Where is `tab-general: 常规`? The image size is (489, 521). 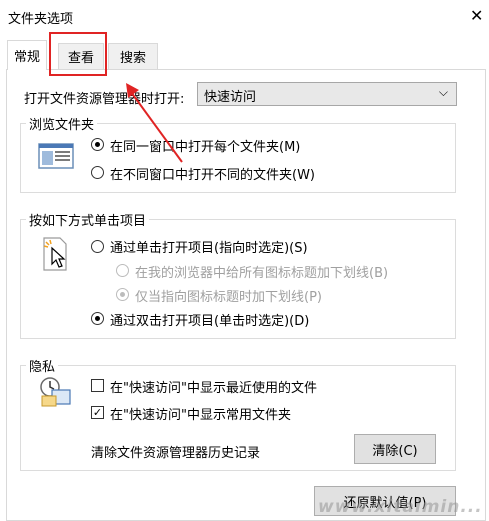
tab-general: 常规 is located at coordinates (27, 55).